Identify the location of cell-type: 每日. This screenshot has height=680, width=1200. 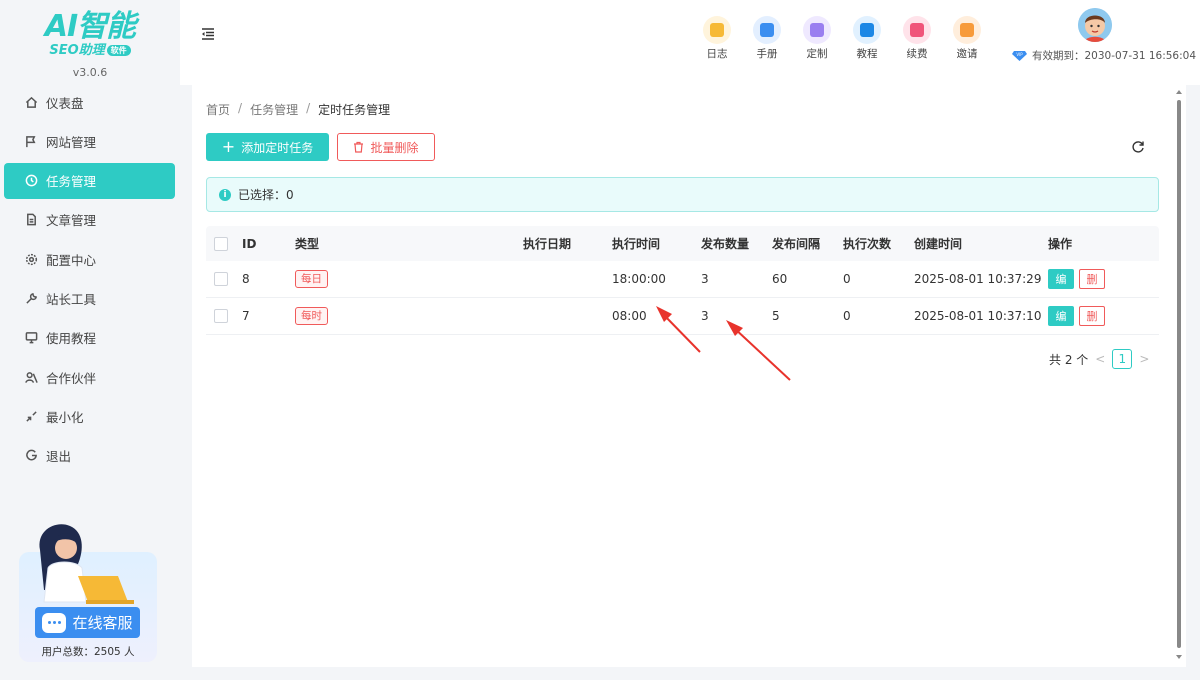
(409, 279).